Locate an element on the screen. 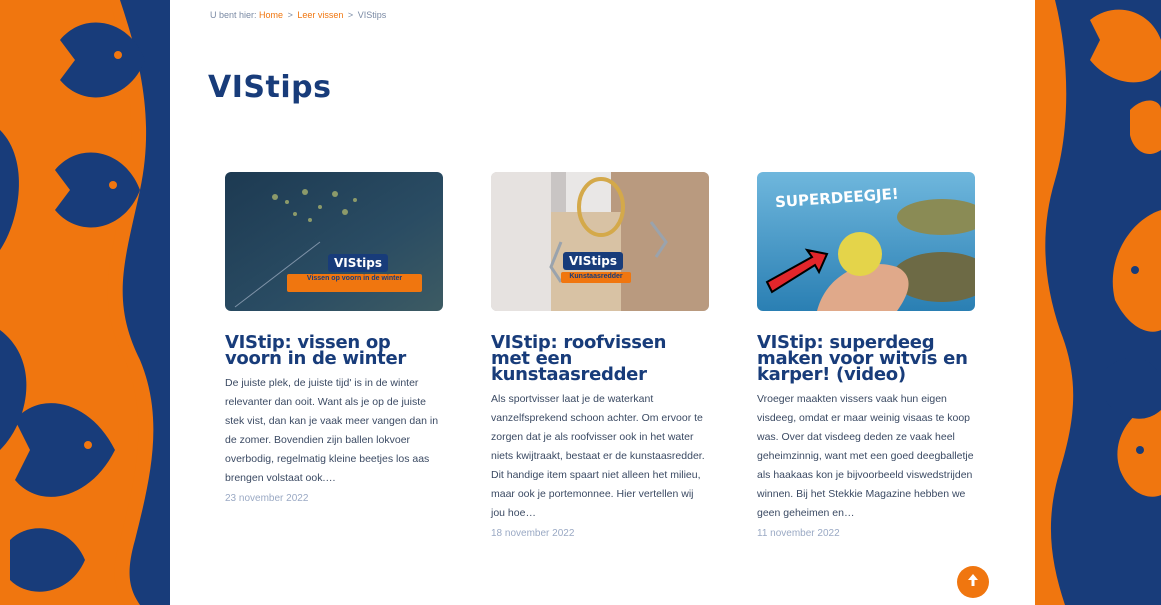 The height and width of the screenshot is (605, 1161). thumbnail-caption: Vissen op voorn in de winter is located at coordinates (354, 283).